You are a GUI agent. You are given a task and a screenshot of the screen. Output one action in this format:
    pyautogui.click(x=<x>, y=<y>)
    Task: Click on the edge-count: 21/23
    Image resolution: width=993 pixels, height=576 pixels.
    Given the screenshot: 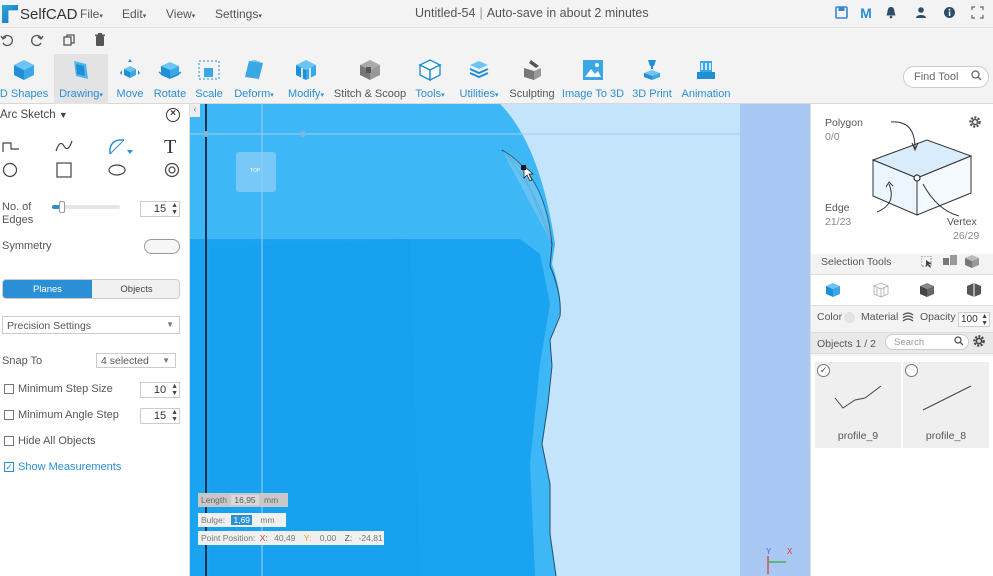 What is the action you would take?
    pyautogui.click(x=838, y=222)
    